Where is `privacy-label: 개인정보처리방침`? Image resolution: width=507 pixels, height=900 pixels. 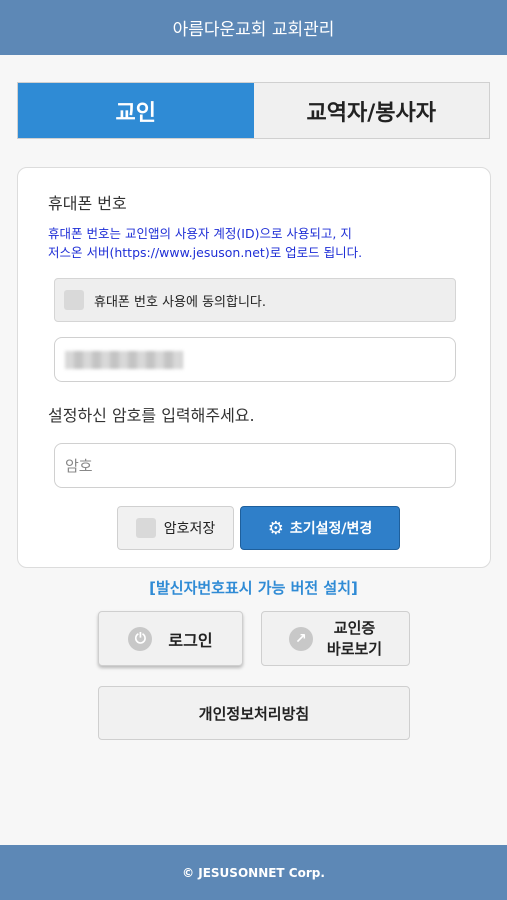 privacy-label: 개인정보처리방침 is located at coordinates (254, 713).